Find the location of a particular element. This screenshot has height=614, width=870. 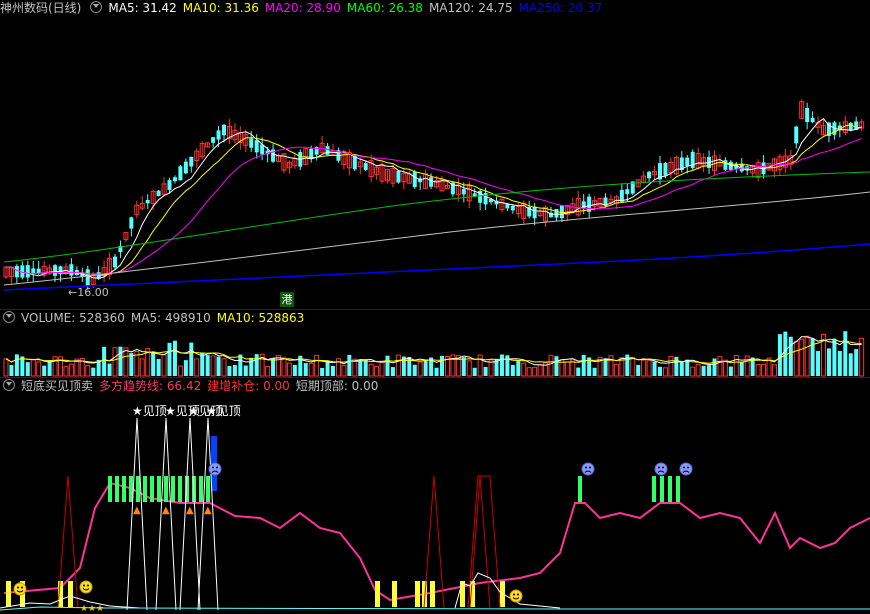

volume-chart is located at coordinates (435, 344).